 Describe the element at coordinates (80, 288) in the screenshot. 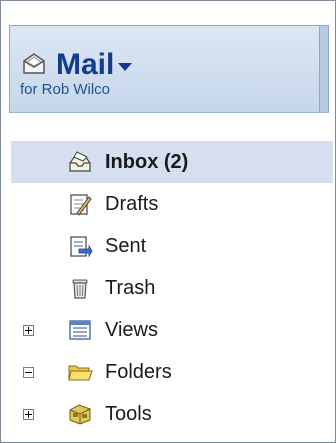

I see `trash-icon` at that location.